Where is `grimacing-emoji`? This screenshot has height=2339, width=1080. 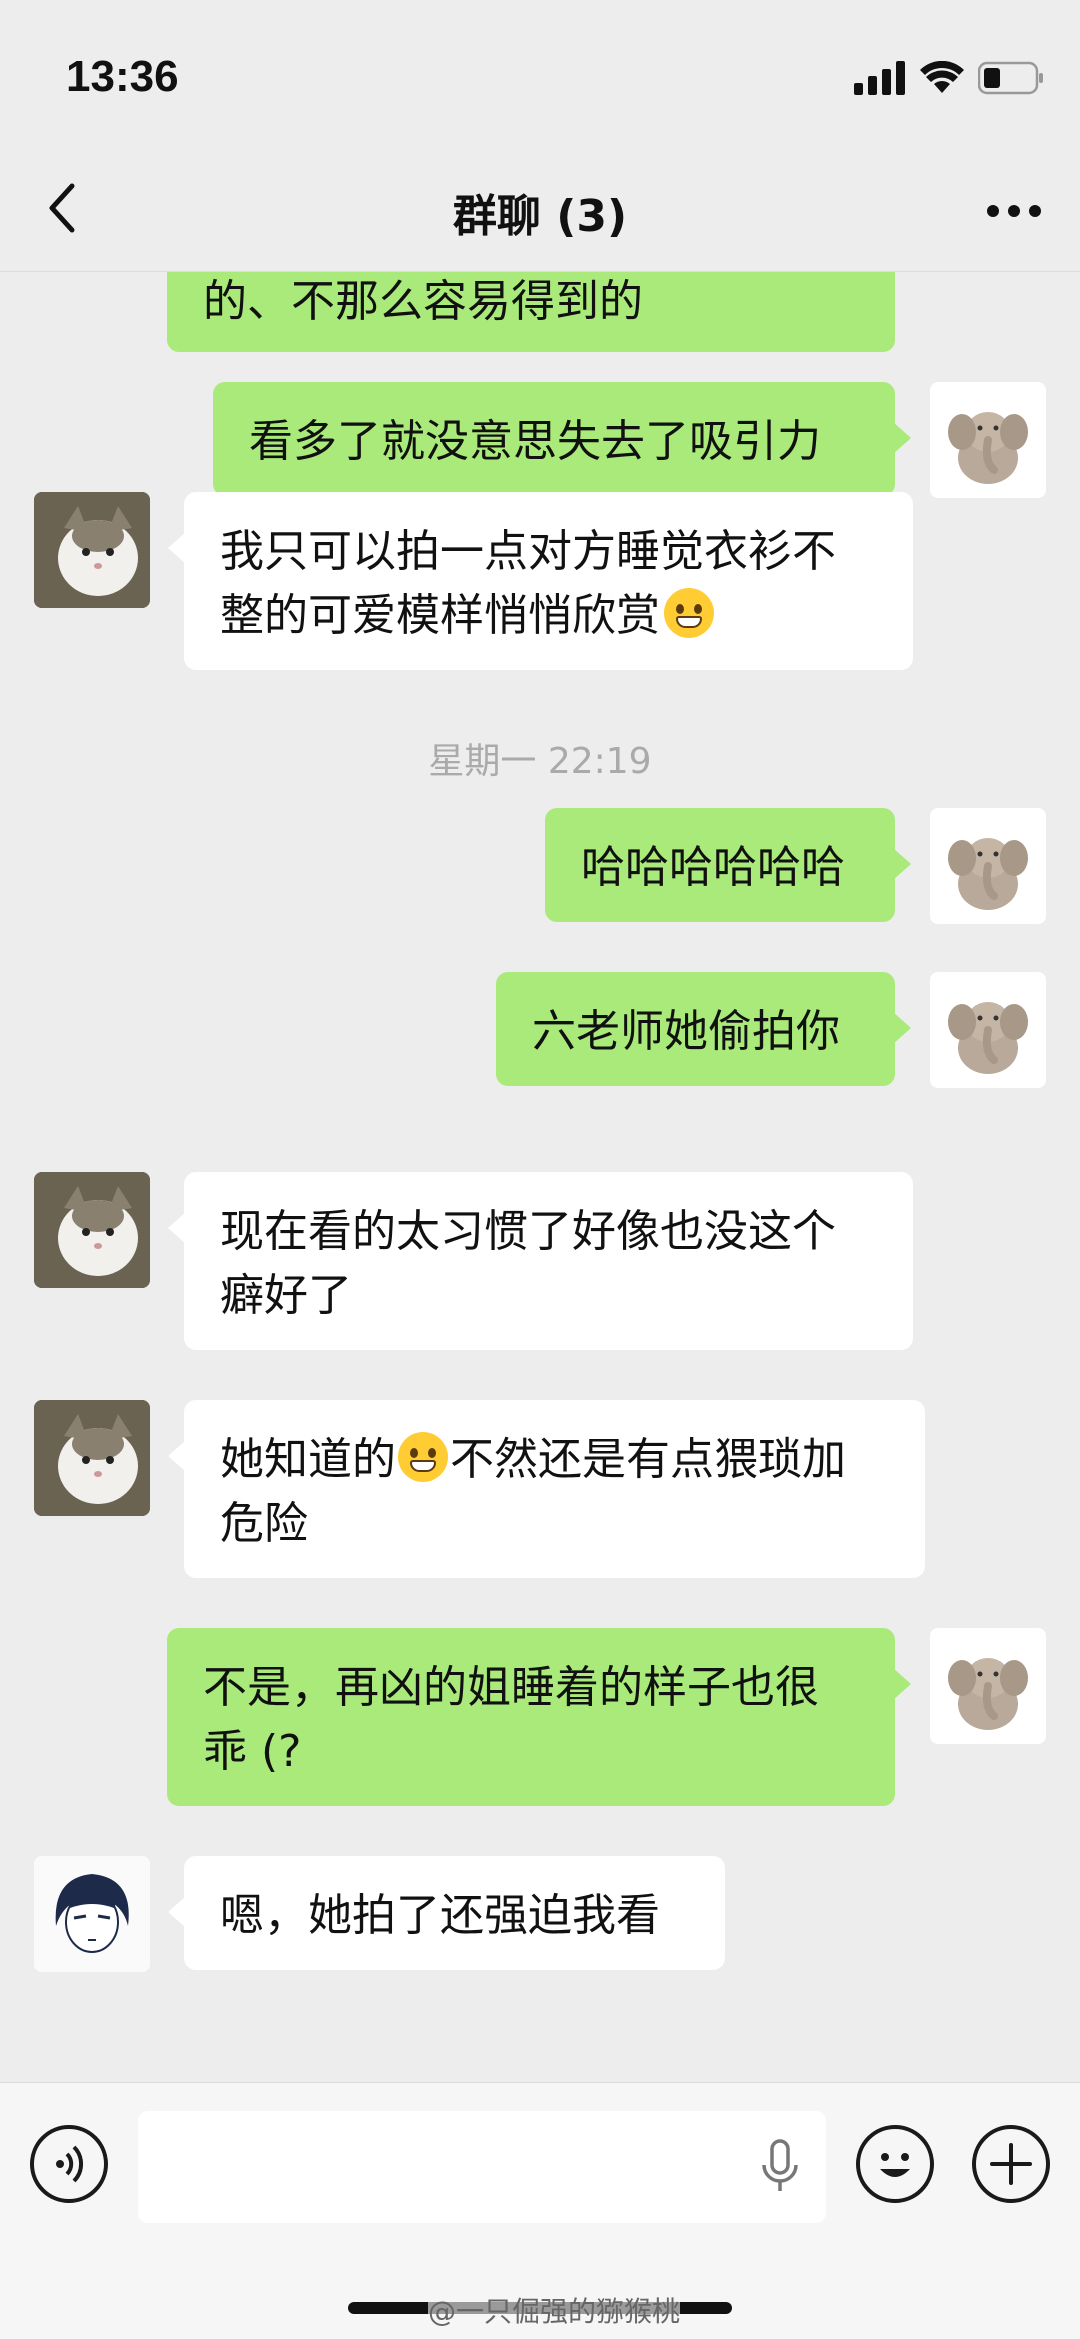 grimacing-emoji is located at coordinates (423, 1457).